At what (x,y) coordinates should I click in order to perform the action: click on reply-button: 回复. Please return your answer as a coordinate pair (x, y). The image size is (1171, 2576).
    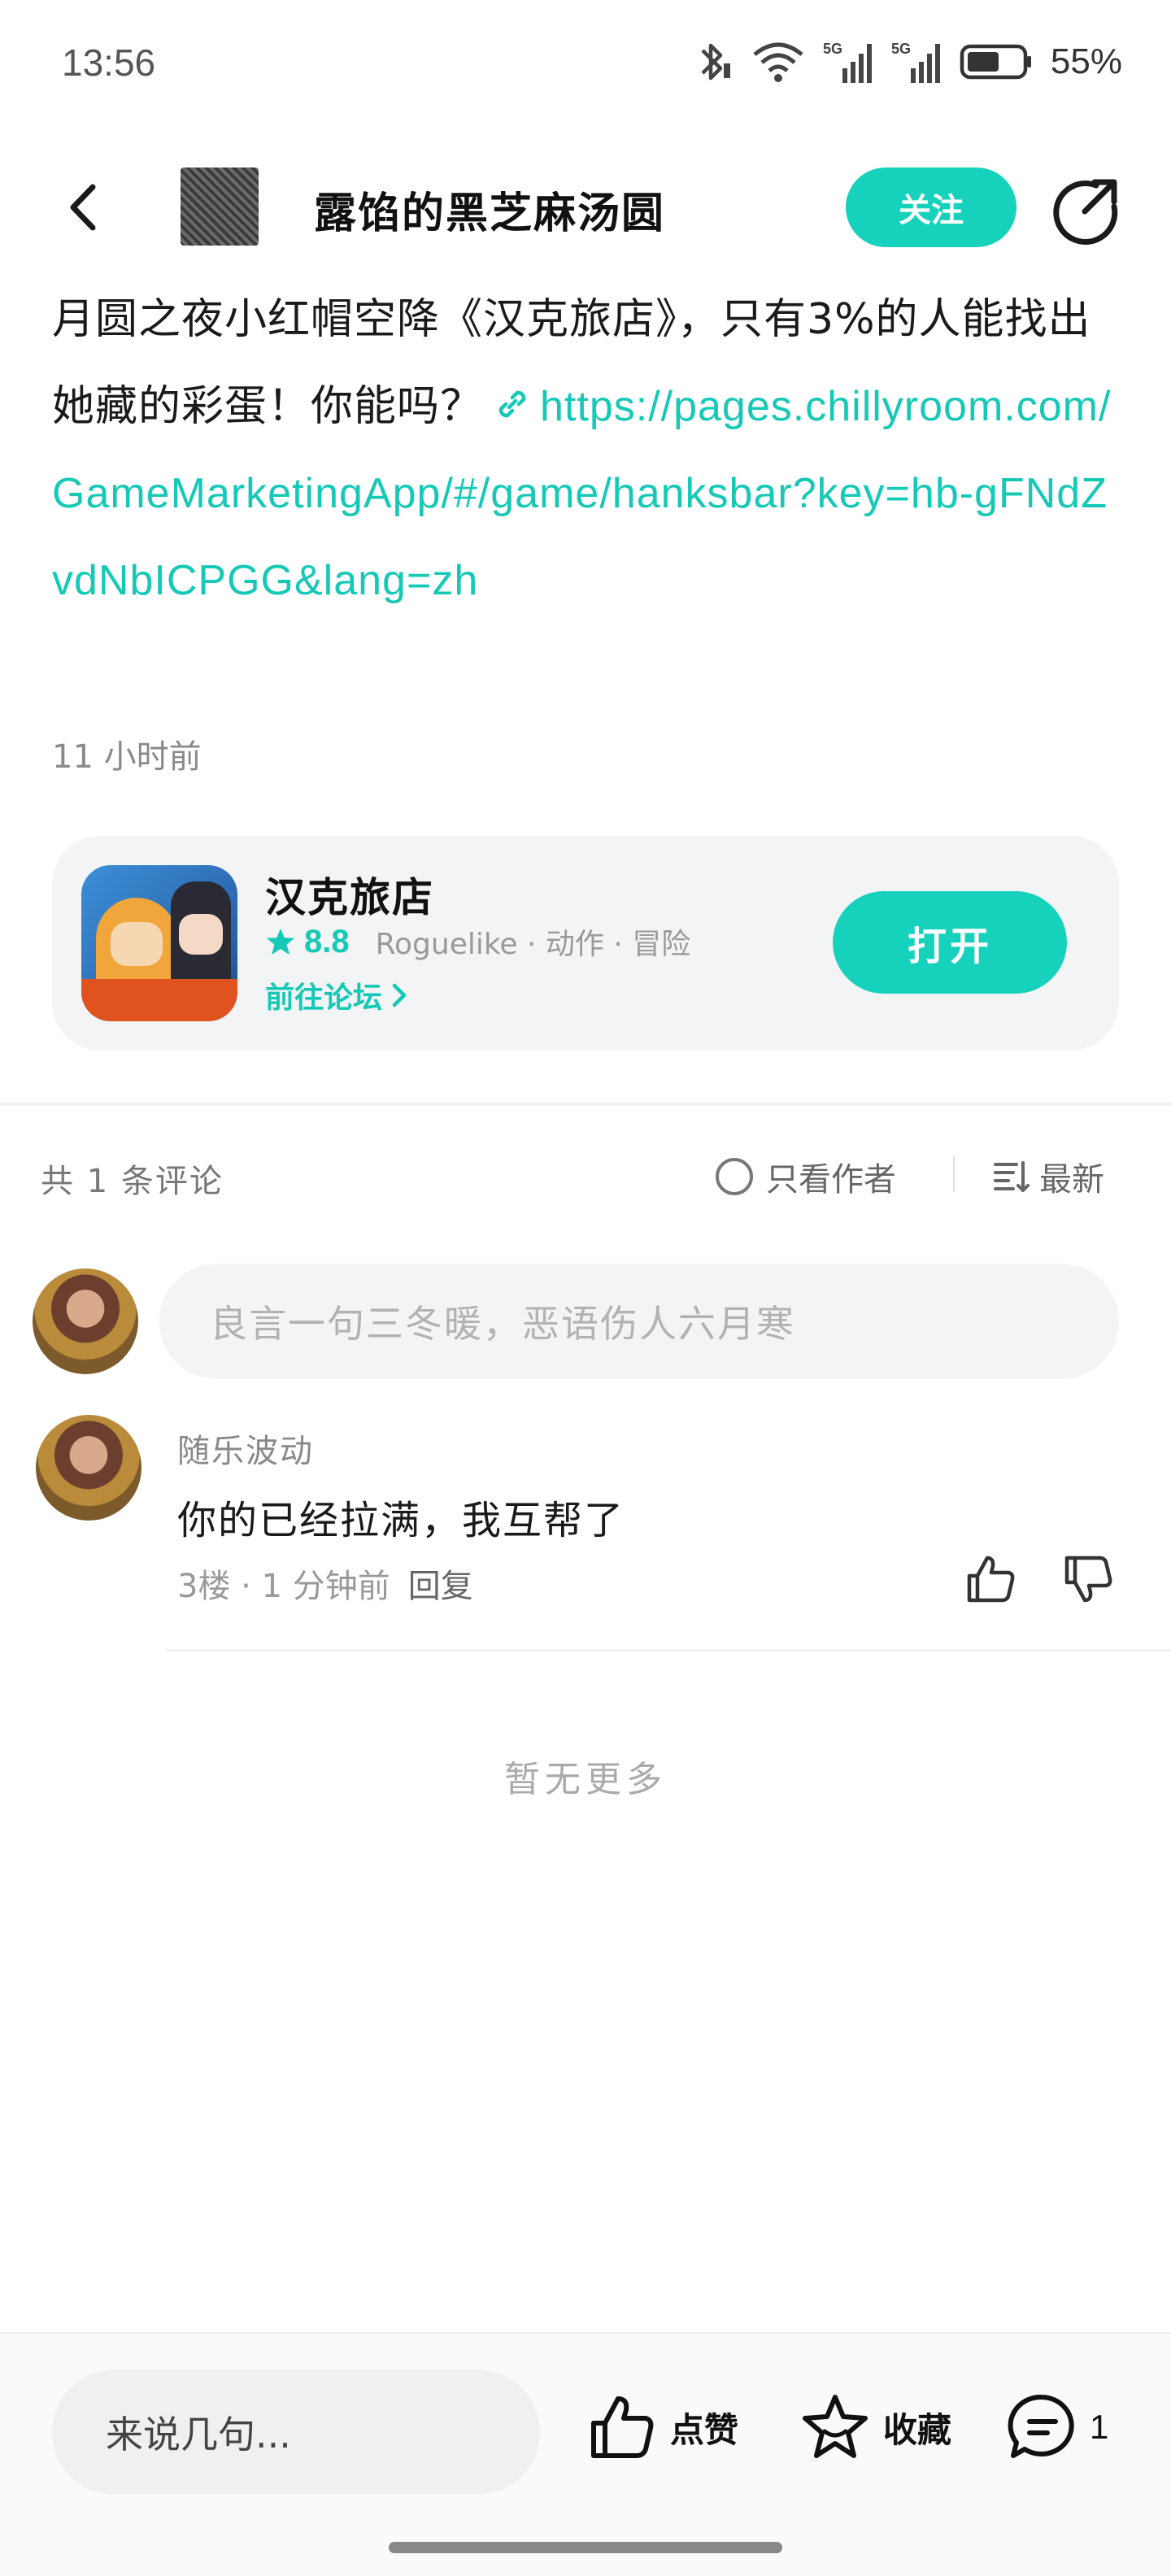
    Looking at the image, I should click on (441, 1584).